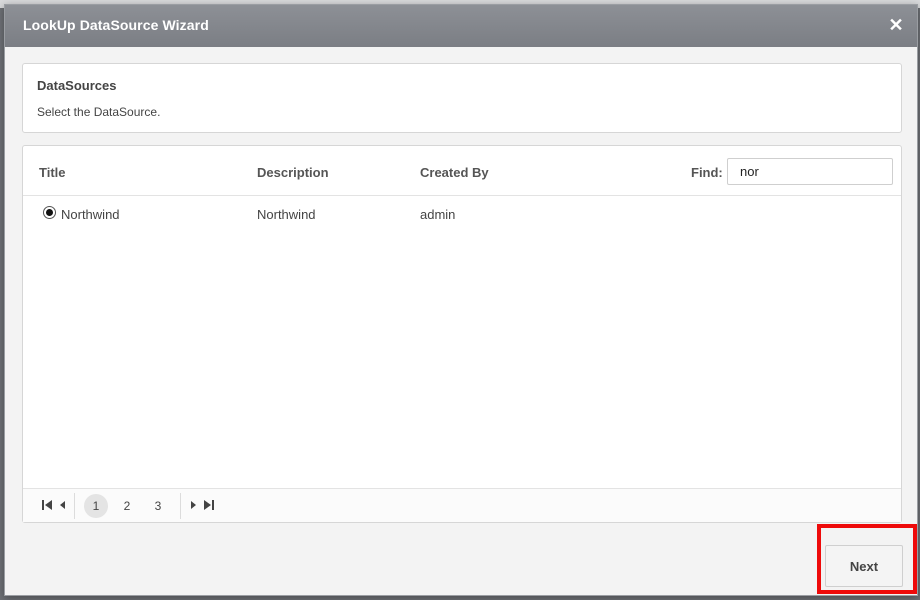  What do you see at coordinates (286, 214) in the screenshot?
I see `cell-description: Northwind` at bounding box center [286, 214].